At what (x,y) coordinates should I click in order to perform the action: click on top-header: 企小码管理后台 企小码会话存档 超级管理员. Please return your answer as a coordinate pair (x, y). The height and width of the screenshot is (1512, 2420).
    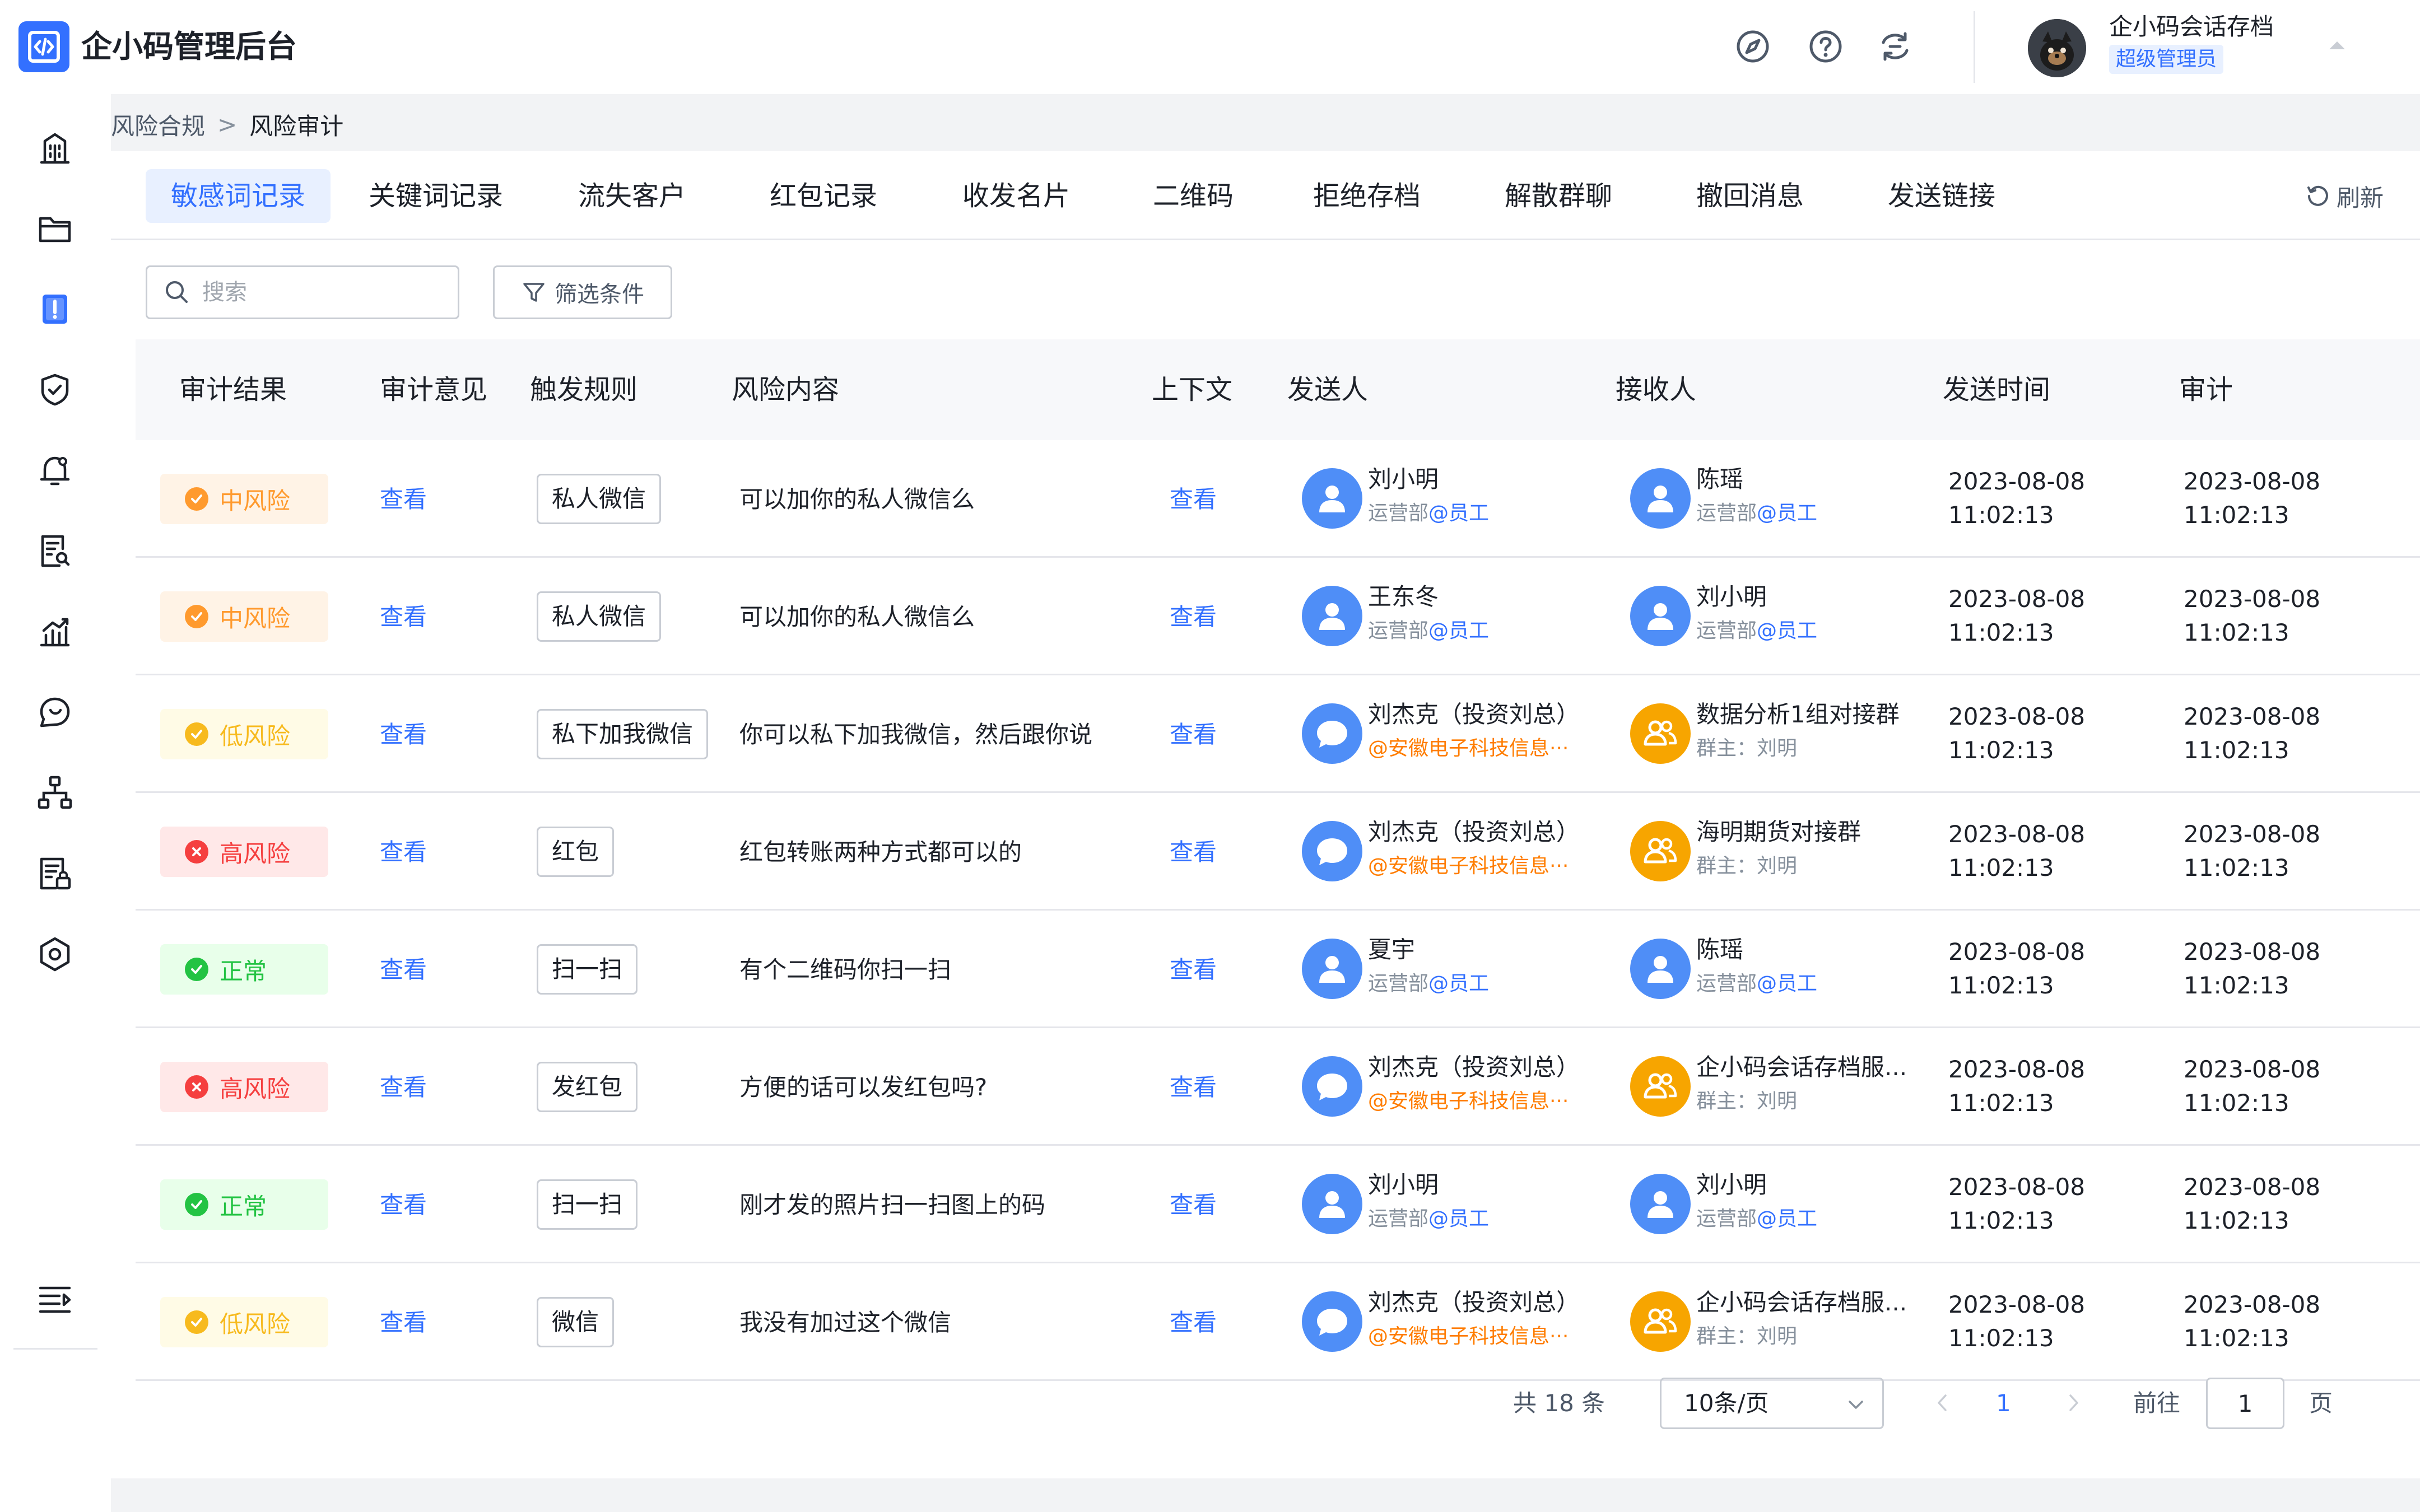
    Looking at the image, I should click on (1210, 47).